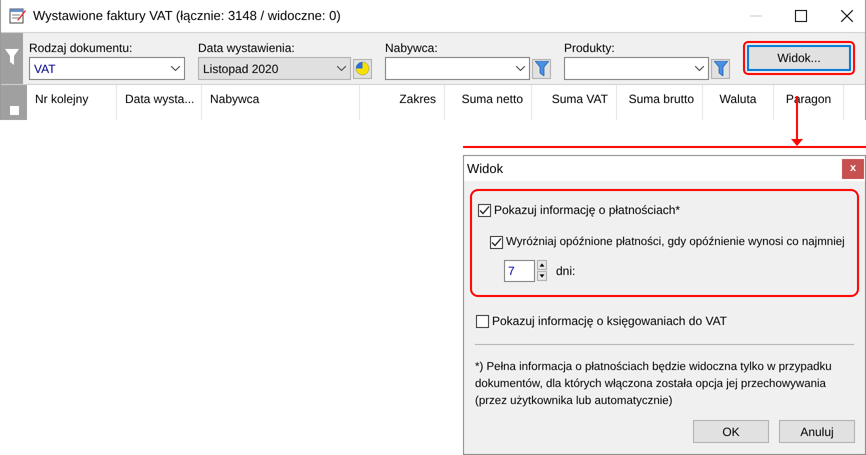 The width and height of the screenshot is (866, 455). I want to click on dialog-title: Widok, so click(485, 169).